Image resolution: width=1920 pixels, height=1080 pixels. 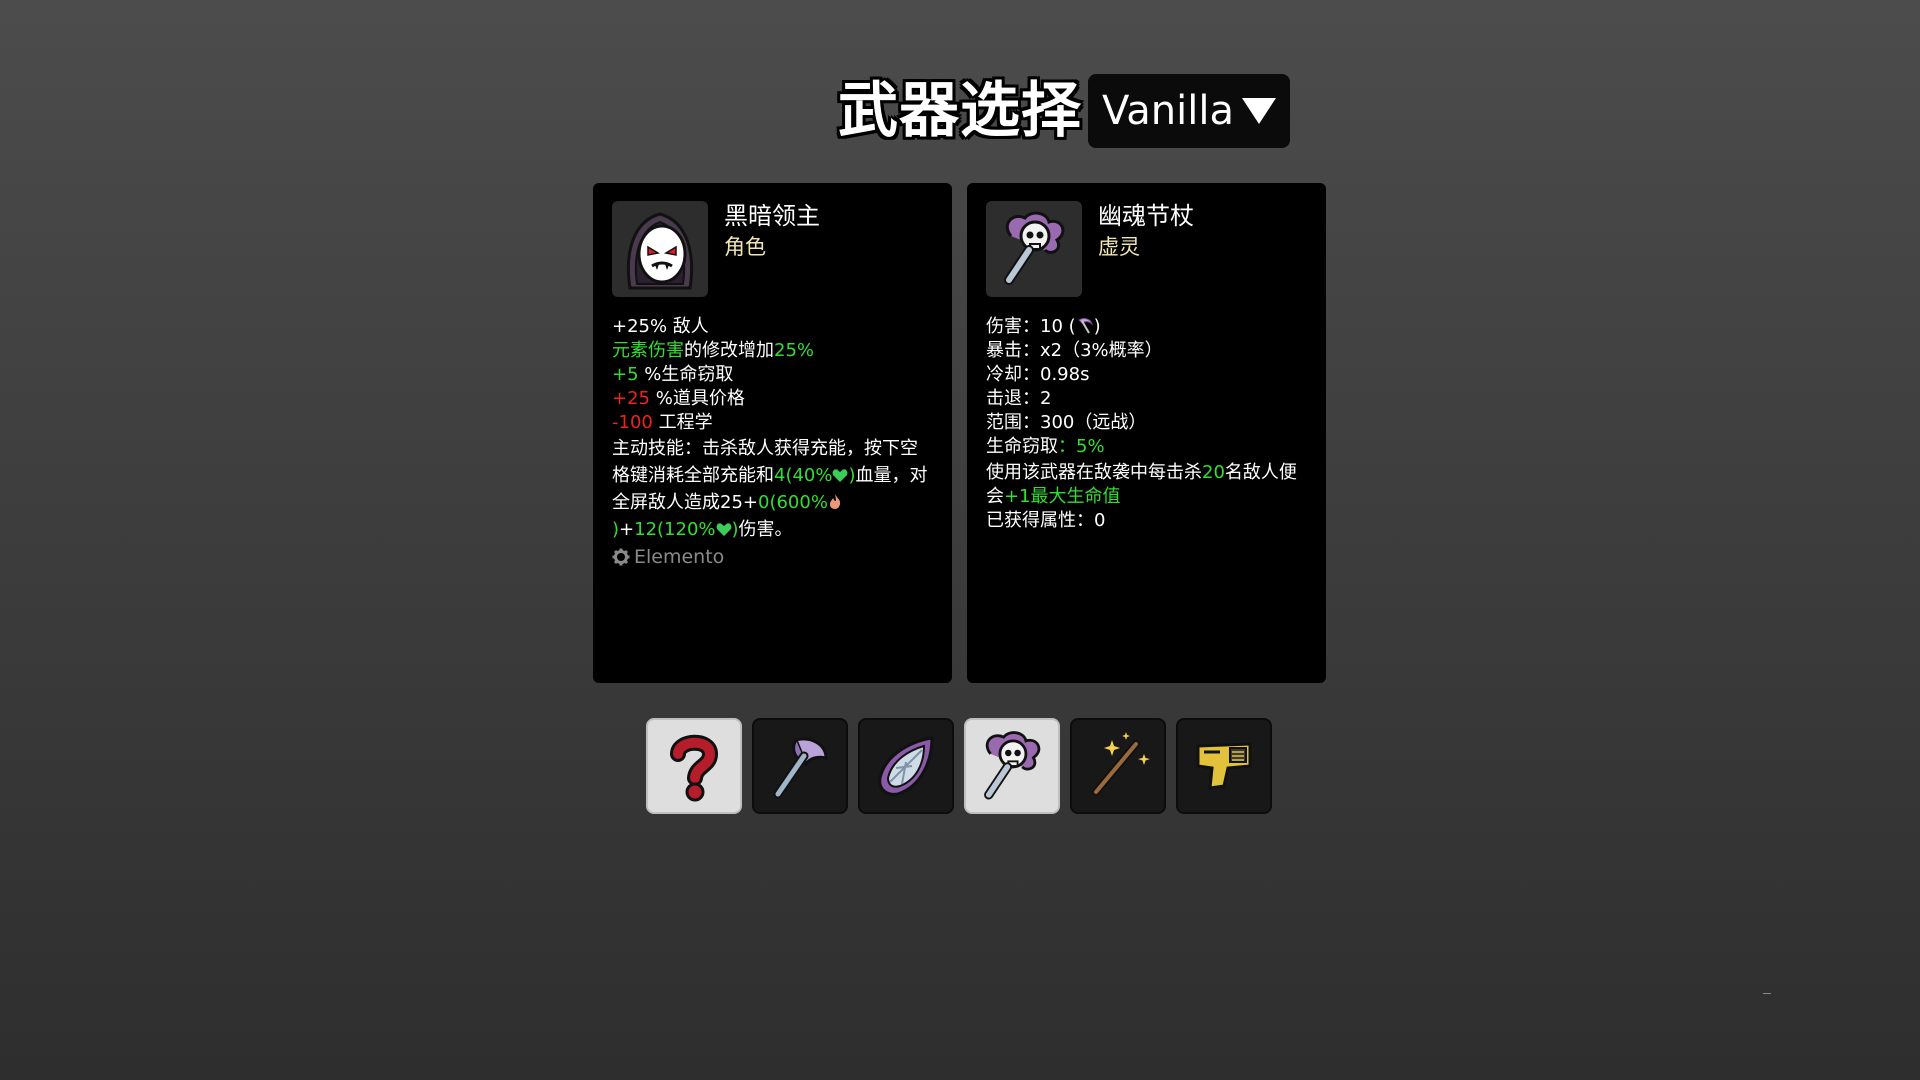 What do you see at coordinates (632, 422) in the screenshot?
I see `stat-value: -100` at bounding box center [632, 422].